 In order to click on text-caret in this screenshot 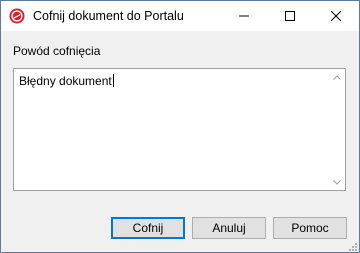, I will do `click(113, 80)`.